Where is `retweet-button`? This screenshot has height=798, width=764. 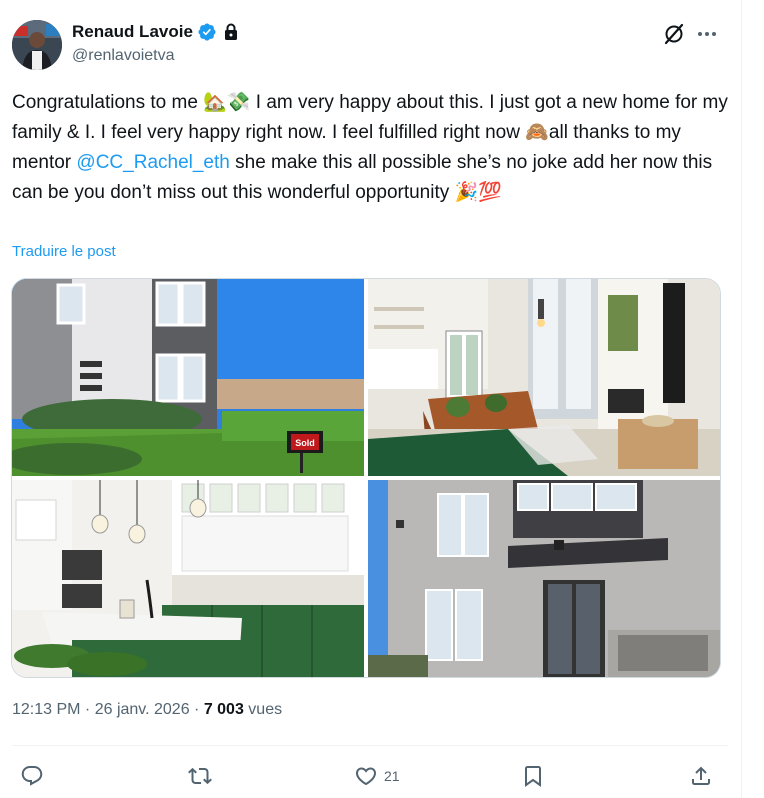 retweet-button is located at coordinates (200, 776).